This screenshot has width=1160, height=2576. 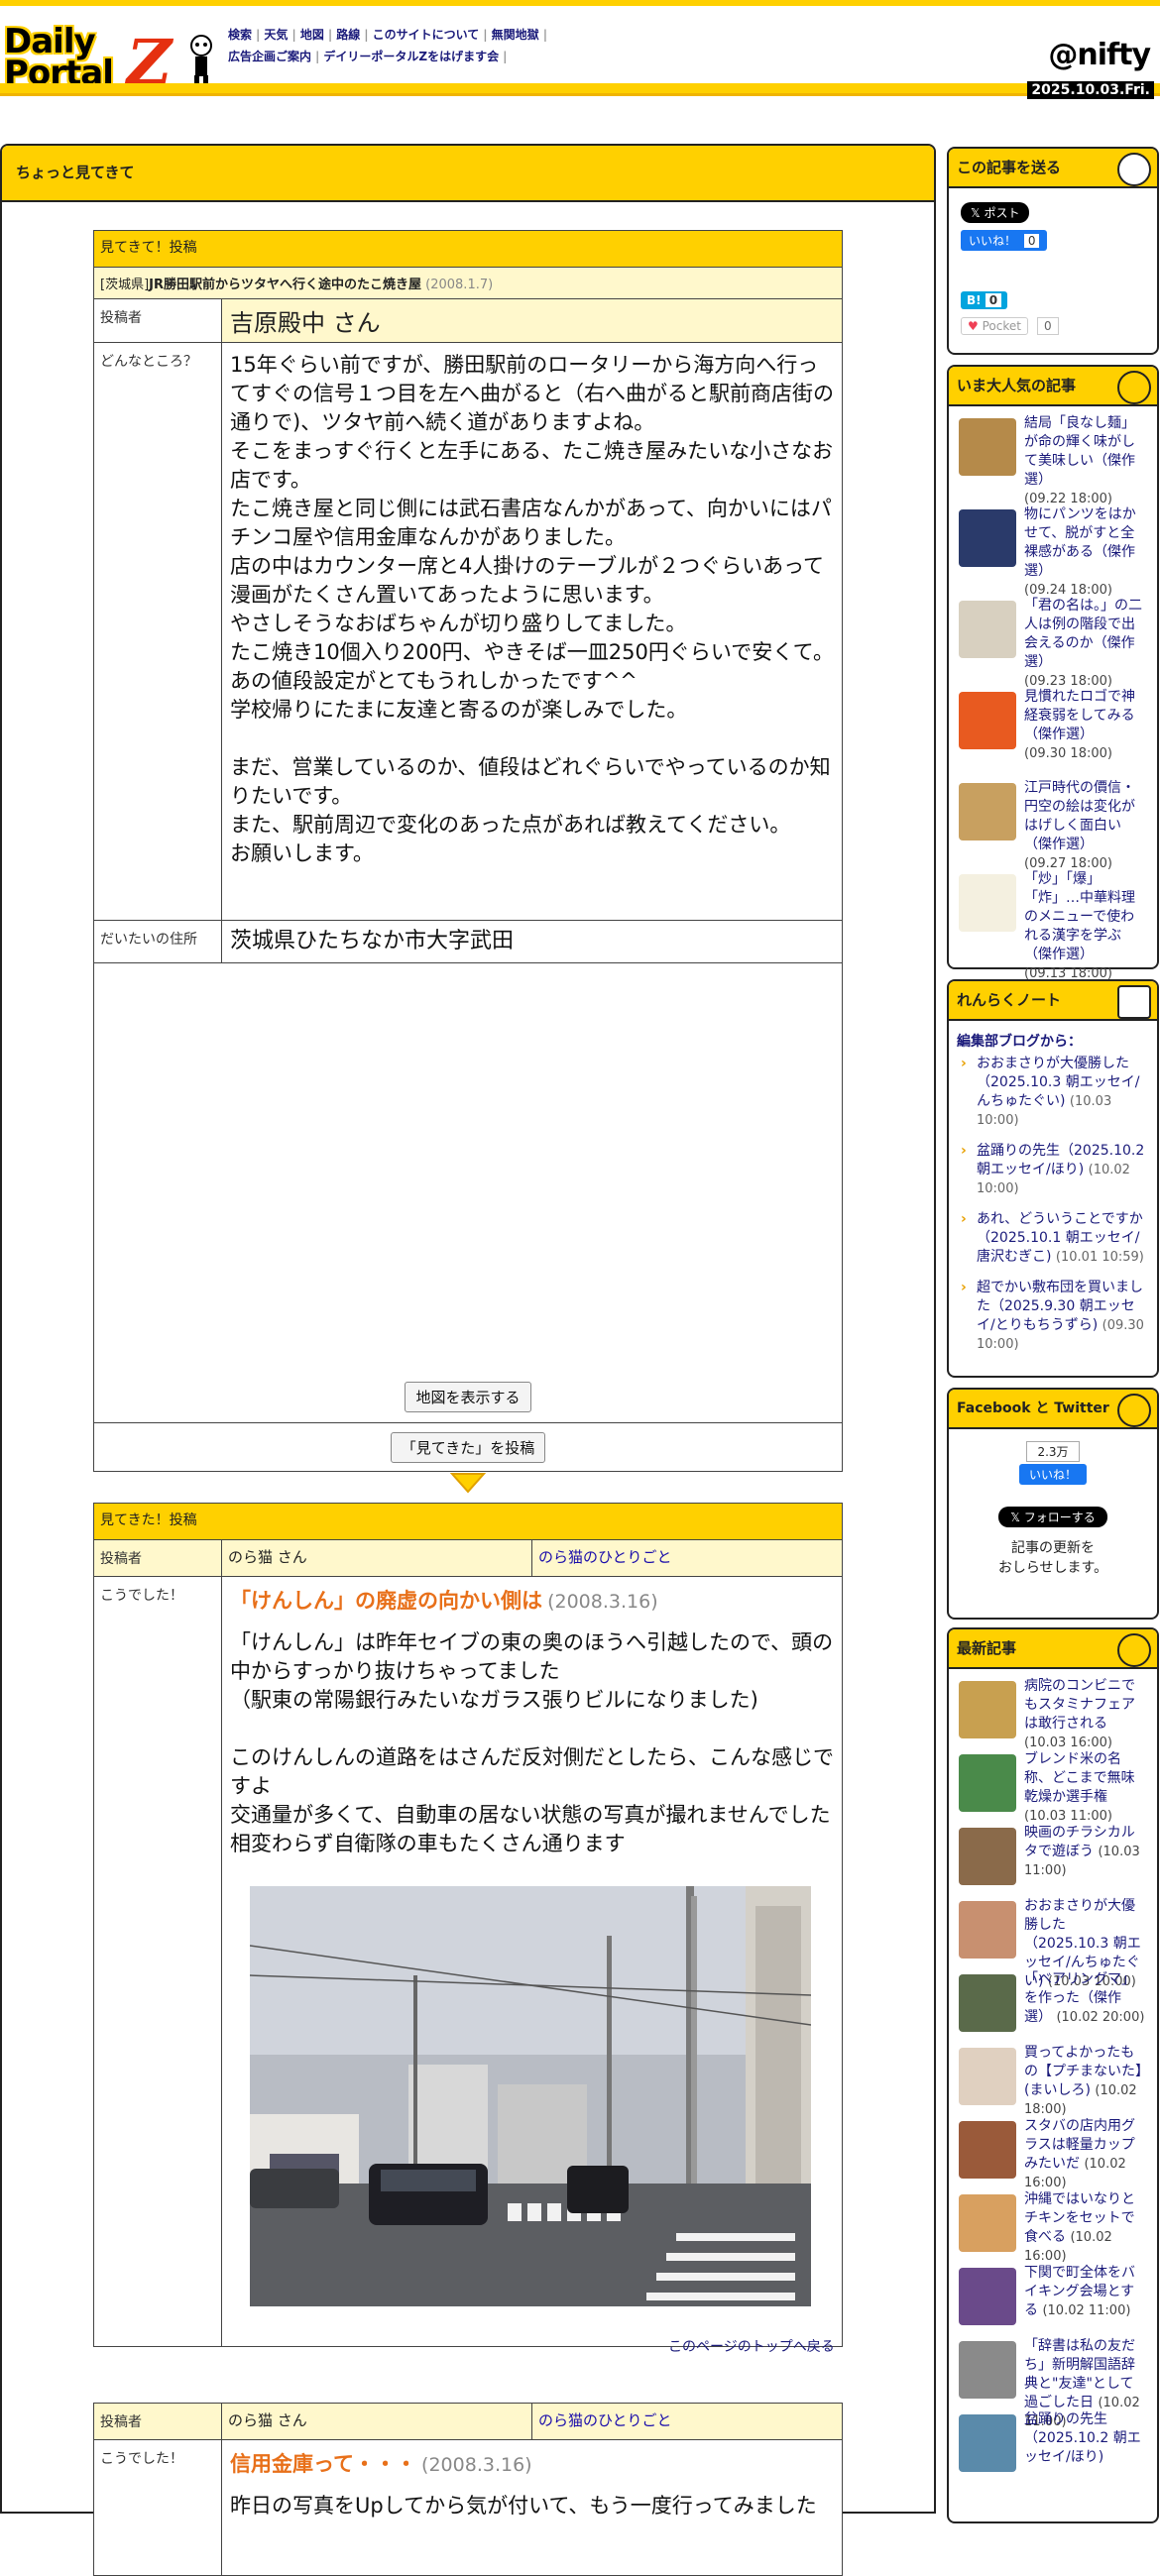 I want to click on popular-item-text: 「君の名は。」の二人は例の階段で出会えるのか（傑作選） (09.23 18:00), so click(x=1085, y=644).